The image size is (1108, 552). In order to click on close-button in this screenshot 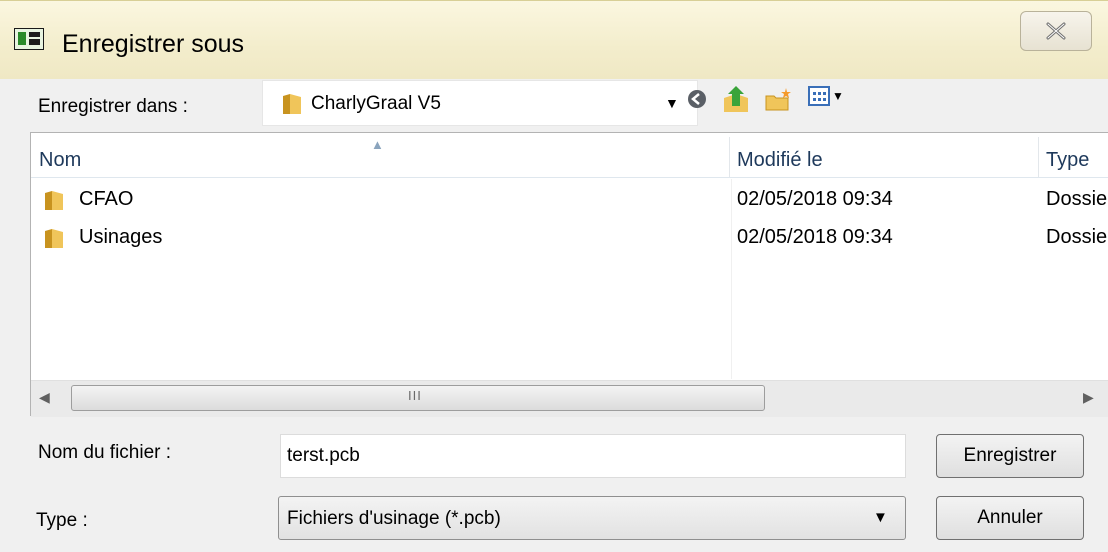, I will do `click(1056, 31)`.